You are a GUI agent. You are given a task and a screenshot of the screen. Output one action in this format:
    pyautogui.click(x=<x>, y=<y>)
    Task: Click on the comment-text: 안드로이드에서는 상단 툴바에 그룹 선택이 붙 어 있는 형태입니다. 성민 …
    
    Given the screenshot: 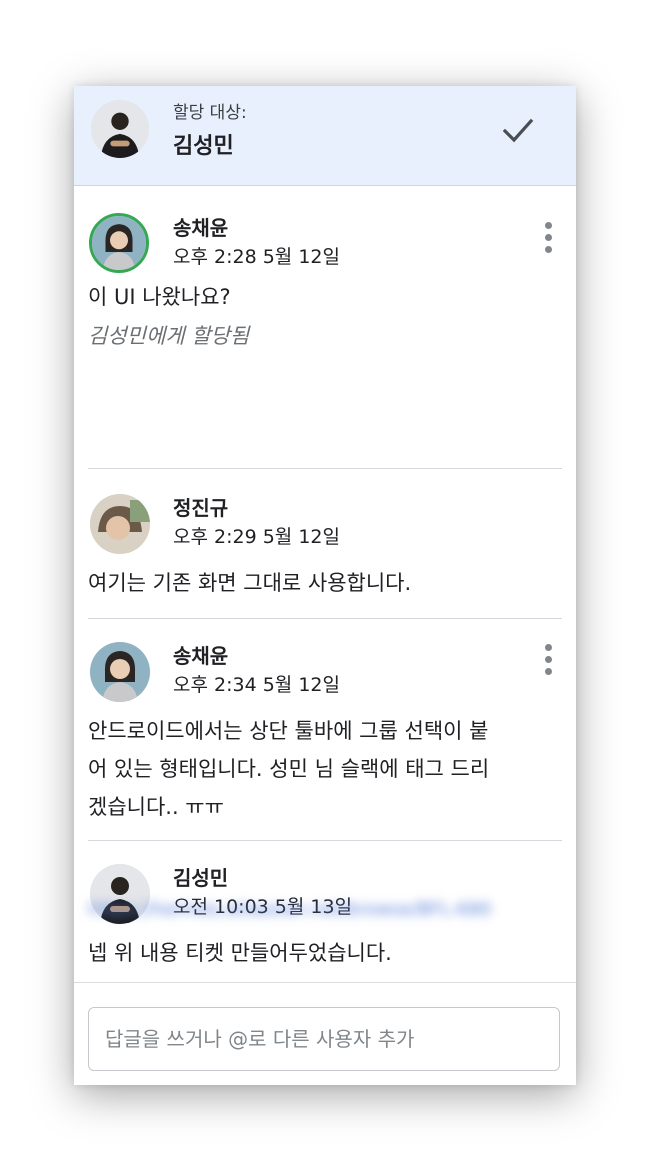 What is the action you would take?
    pyautogui.click(x=323, y=769)
    